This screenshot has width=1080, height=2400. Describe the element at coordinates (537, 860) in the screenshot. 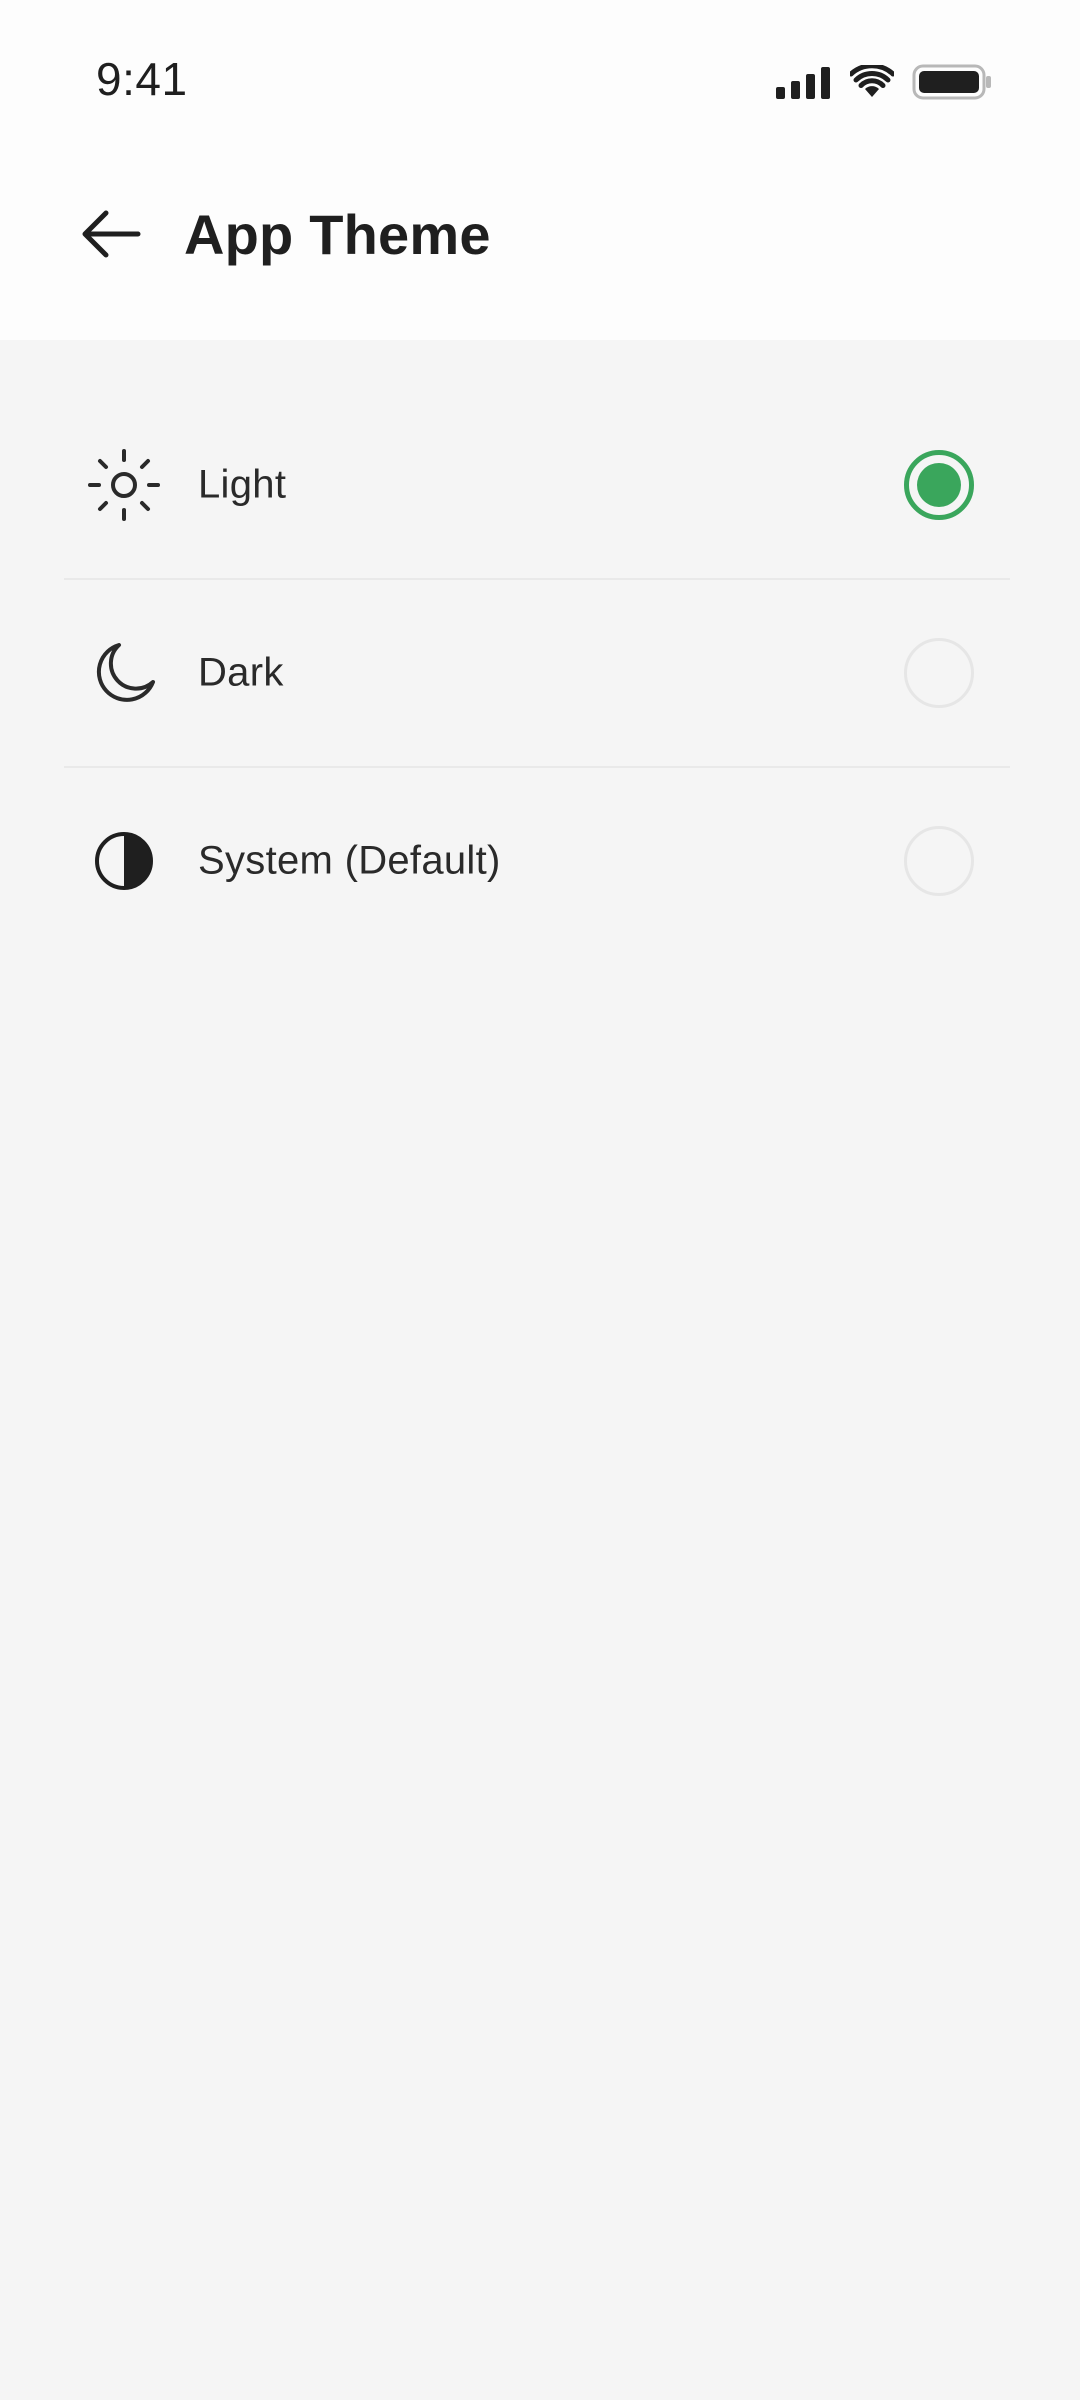

I see `theme-option-system: System (Default)` at that location.